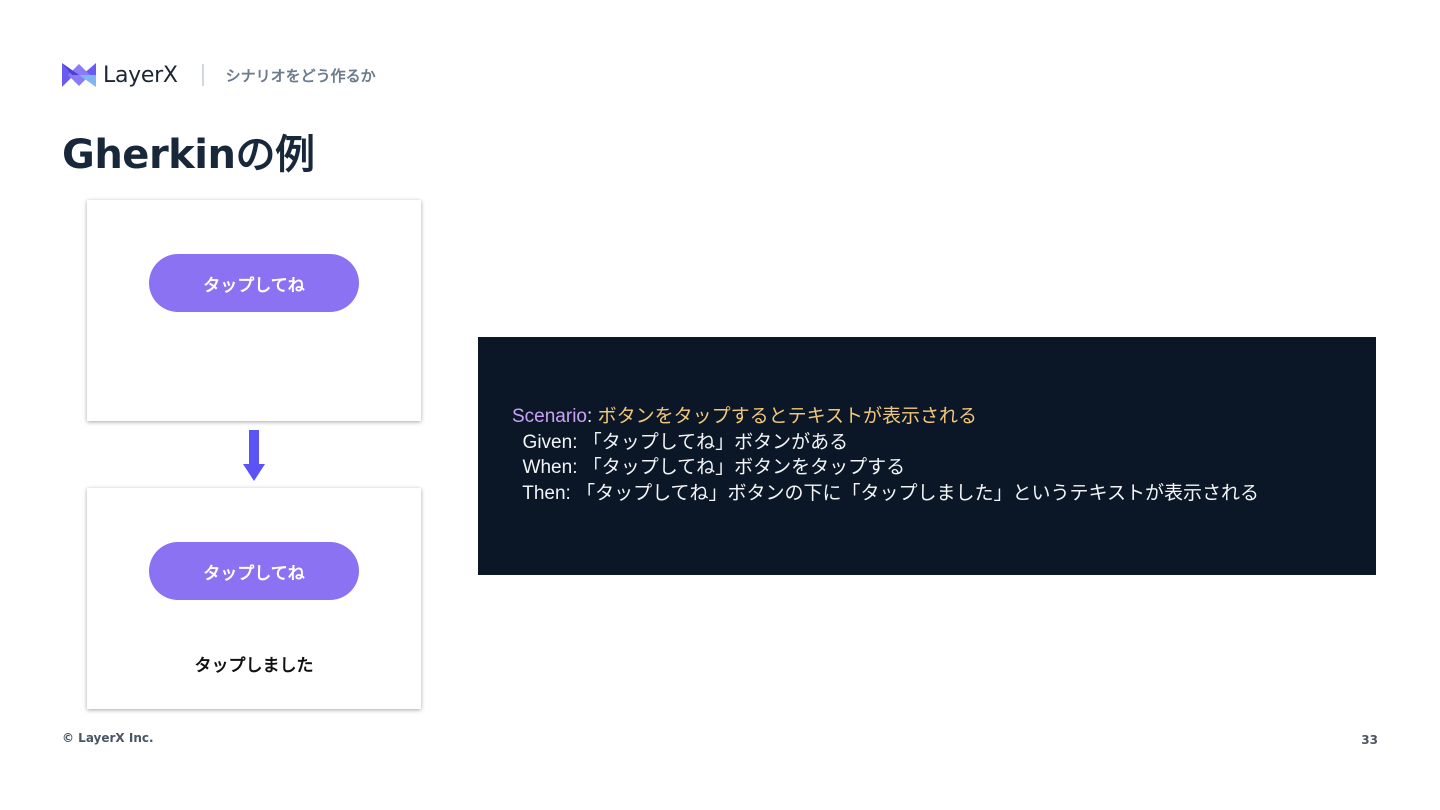  What do you see at coordinates (300, 75) in the screenshot?
I see `section-title: シナリオをどう作るか` at bounding box center [300, 75].